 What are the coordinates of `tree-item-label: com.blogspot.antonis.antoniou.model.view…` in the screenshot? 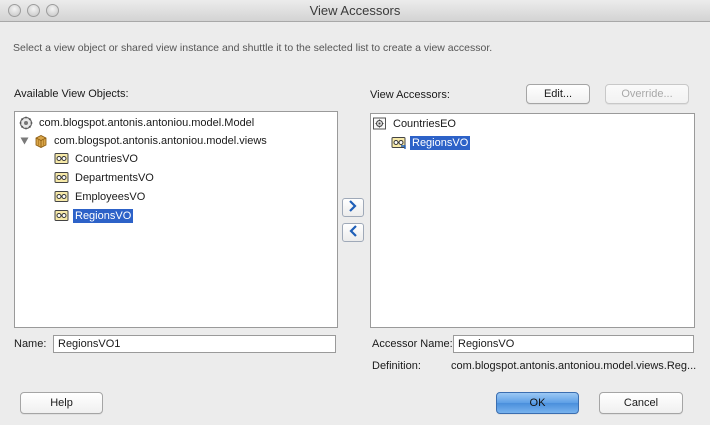 It's located at (160, 141).